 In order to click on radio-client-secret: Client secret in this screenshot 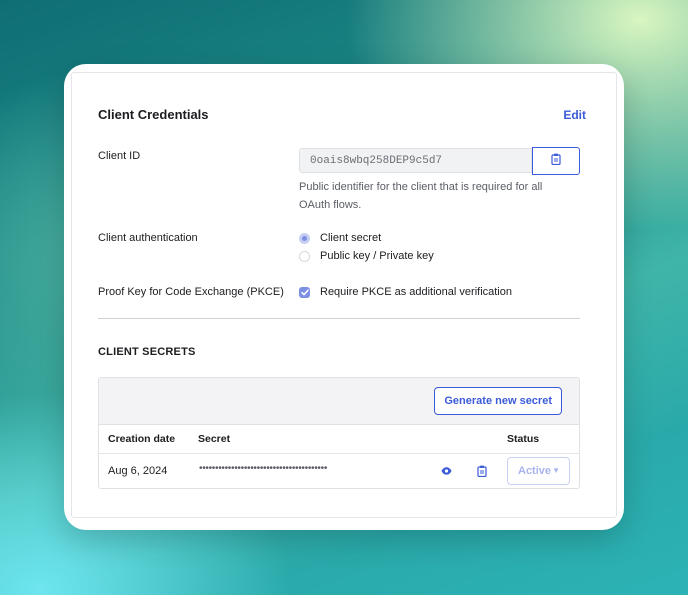, I will do `click(340, 238)`.